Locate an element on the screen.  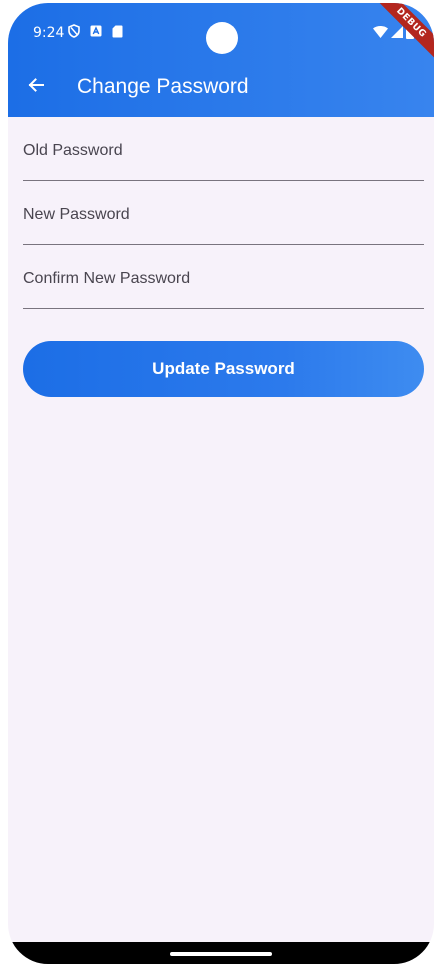
status-bar: 9:24 DEBUG is located at coordinates (221, 33).